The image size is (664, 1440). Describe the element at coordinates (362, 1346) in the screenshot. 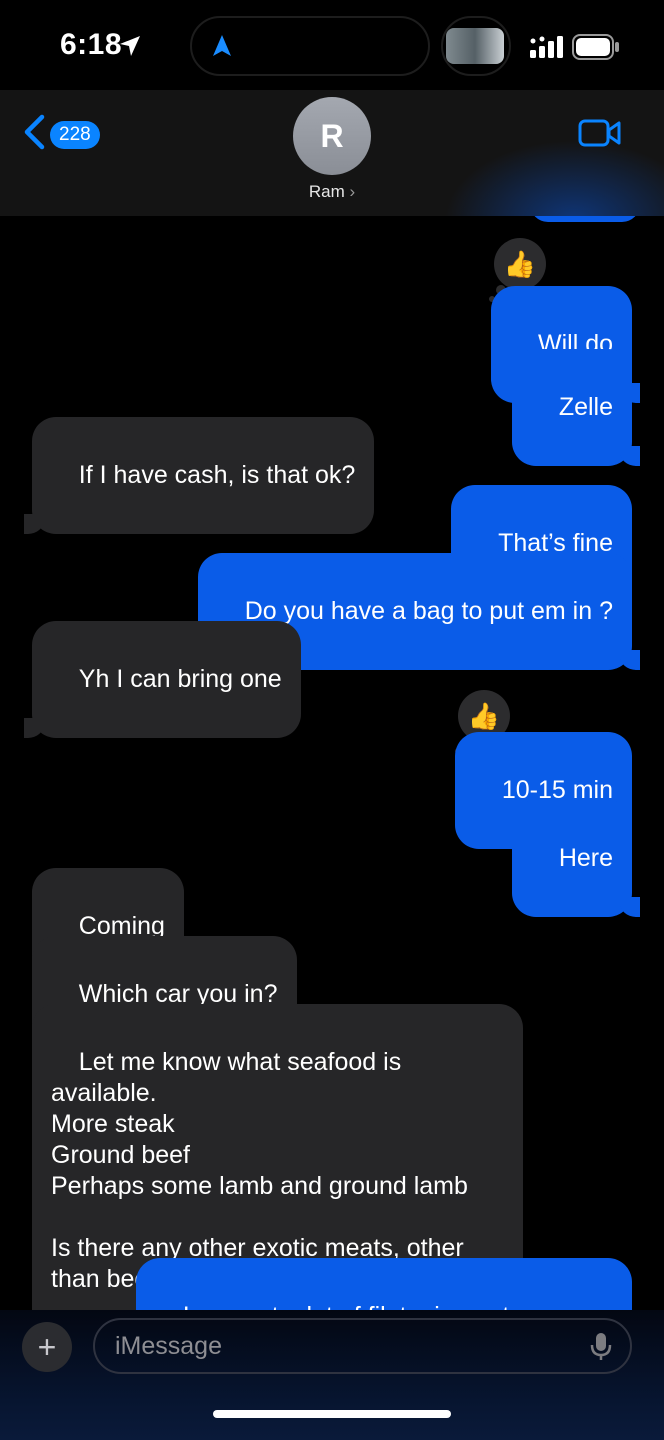

I see `imessage-input` at that location.